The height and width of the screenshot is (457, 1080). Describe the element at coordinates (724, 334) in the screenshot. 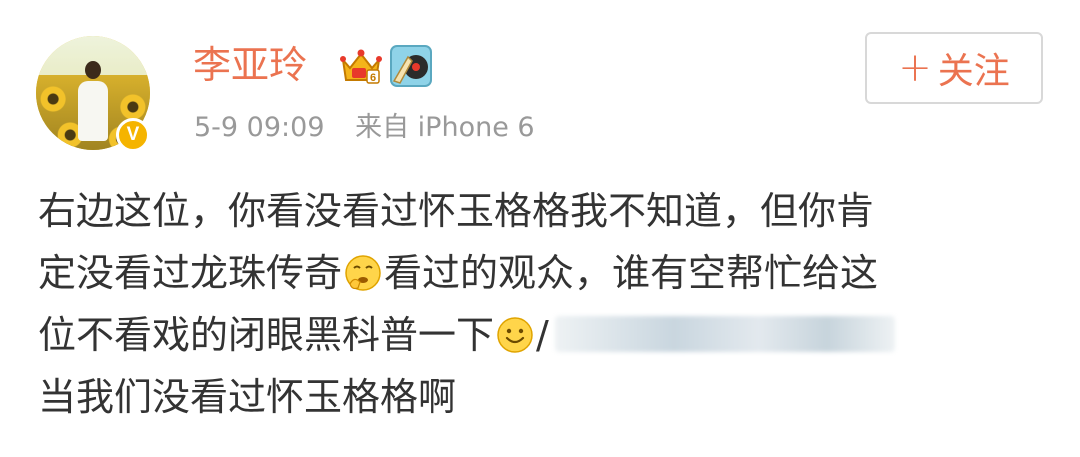

I see `blurred-link` at that location.